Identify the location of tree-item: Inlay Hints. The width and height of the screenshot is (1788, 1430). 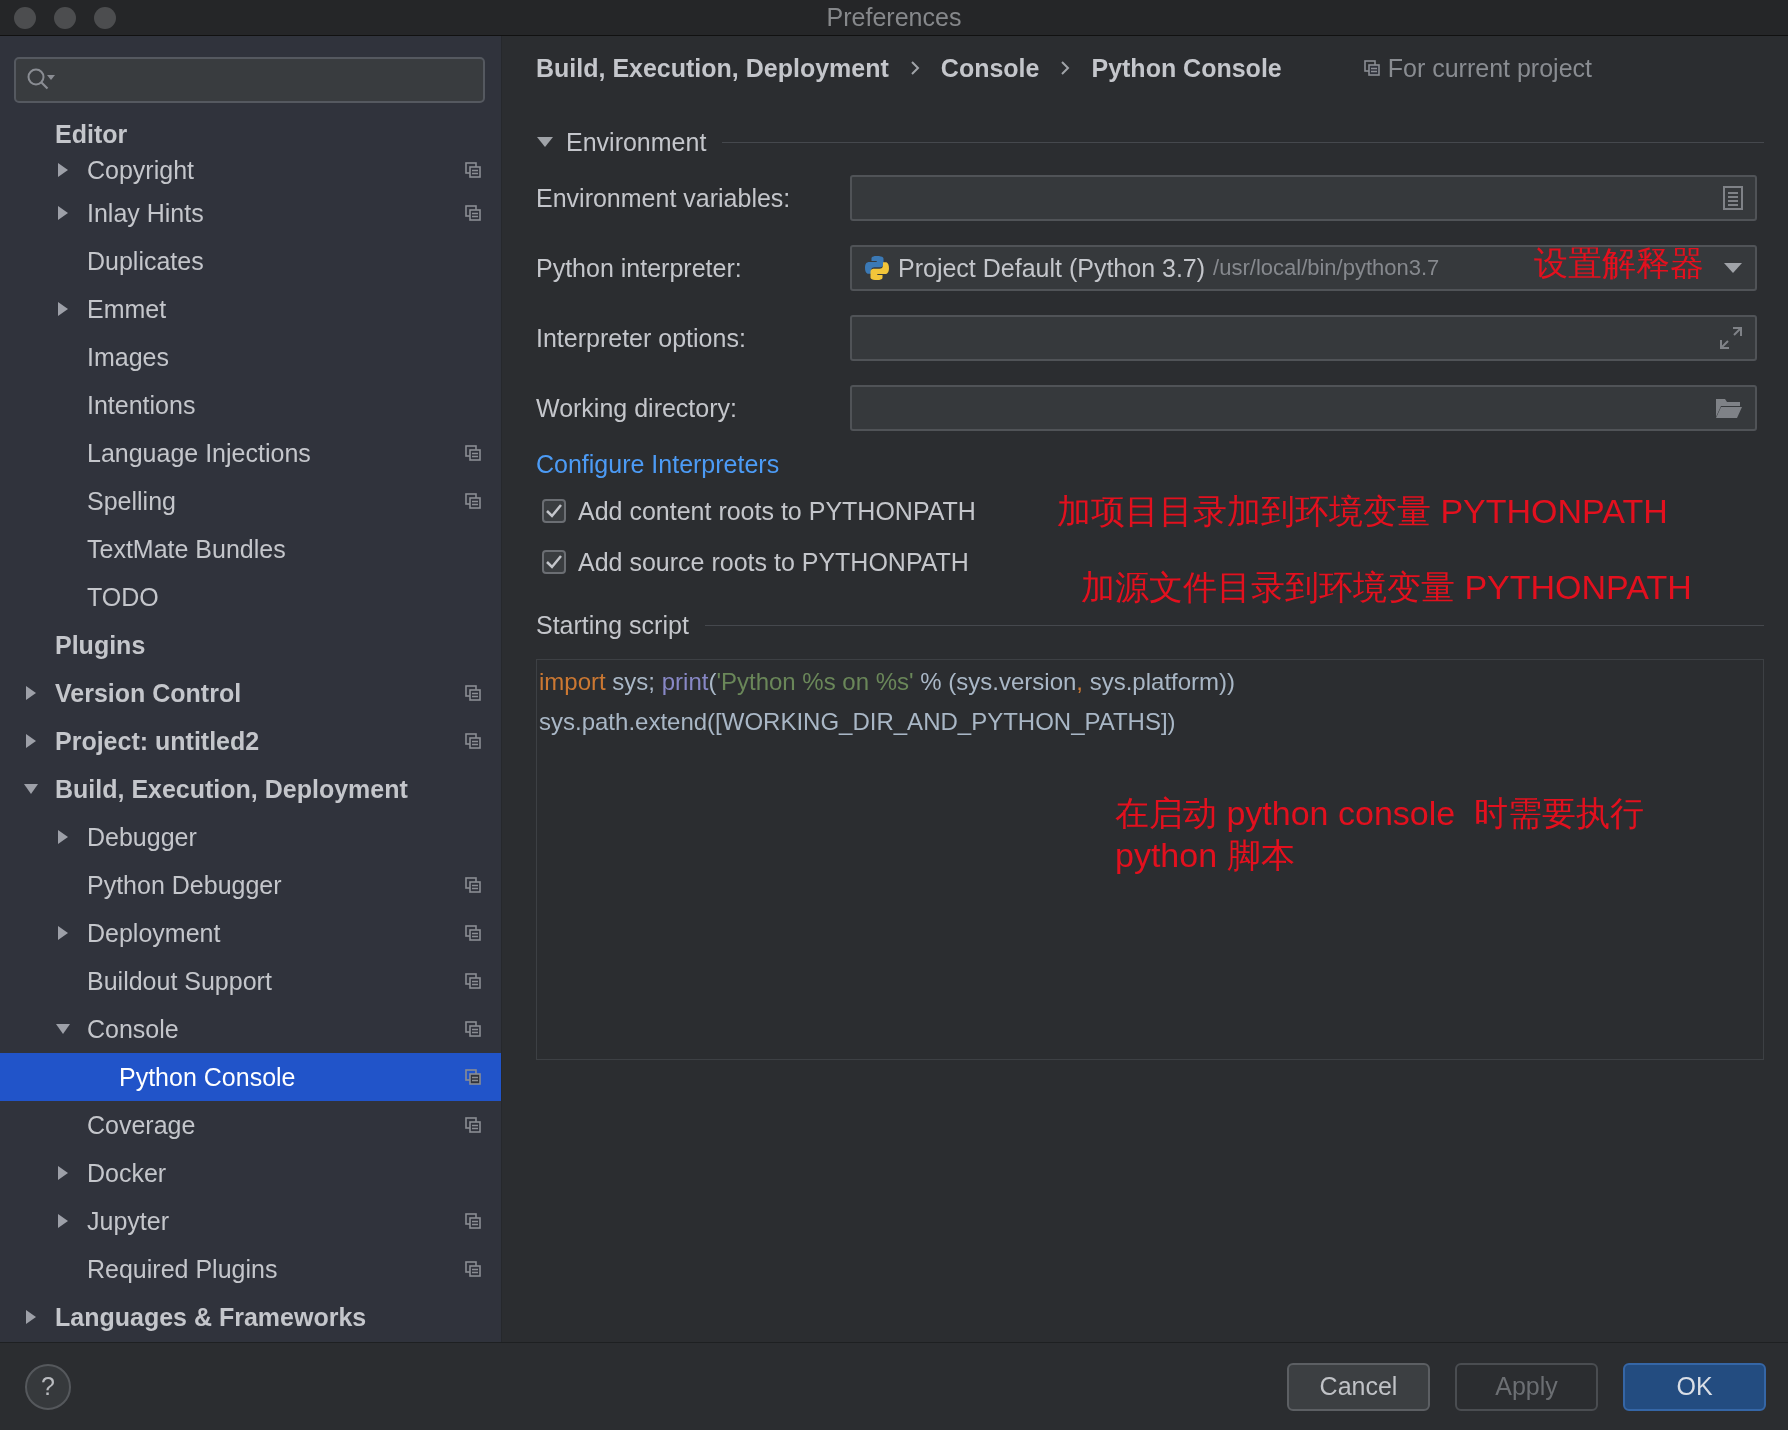
(250, 213).